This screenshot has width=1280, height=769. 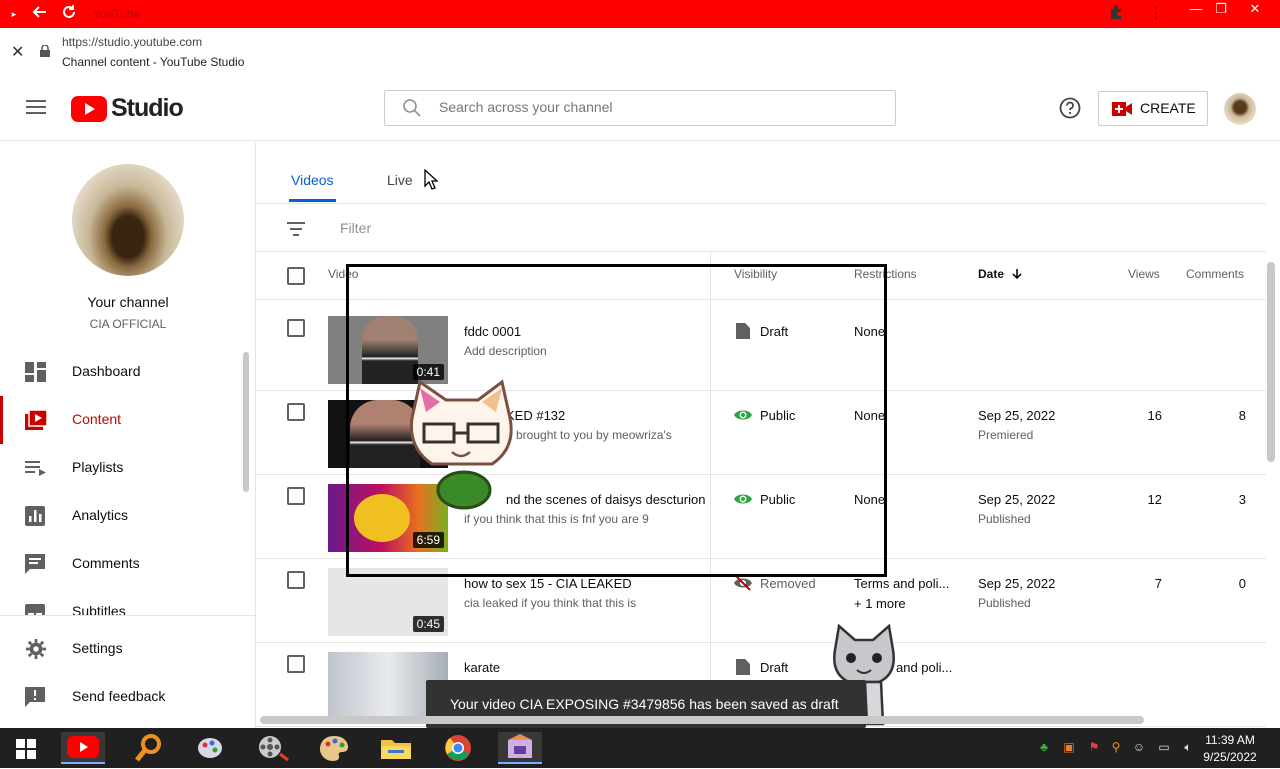 I want to click on video-description: cia leaked if you think that this is, so click(x=550, y=603).